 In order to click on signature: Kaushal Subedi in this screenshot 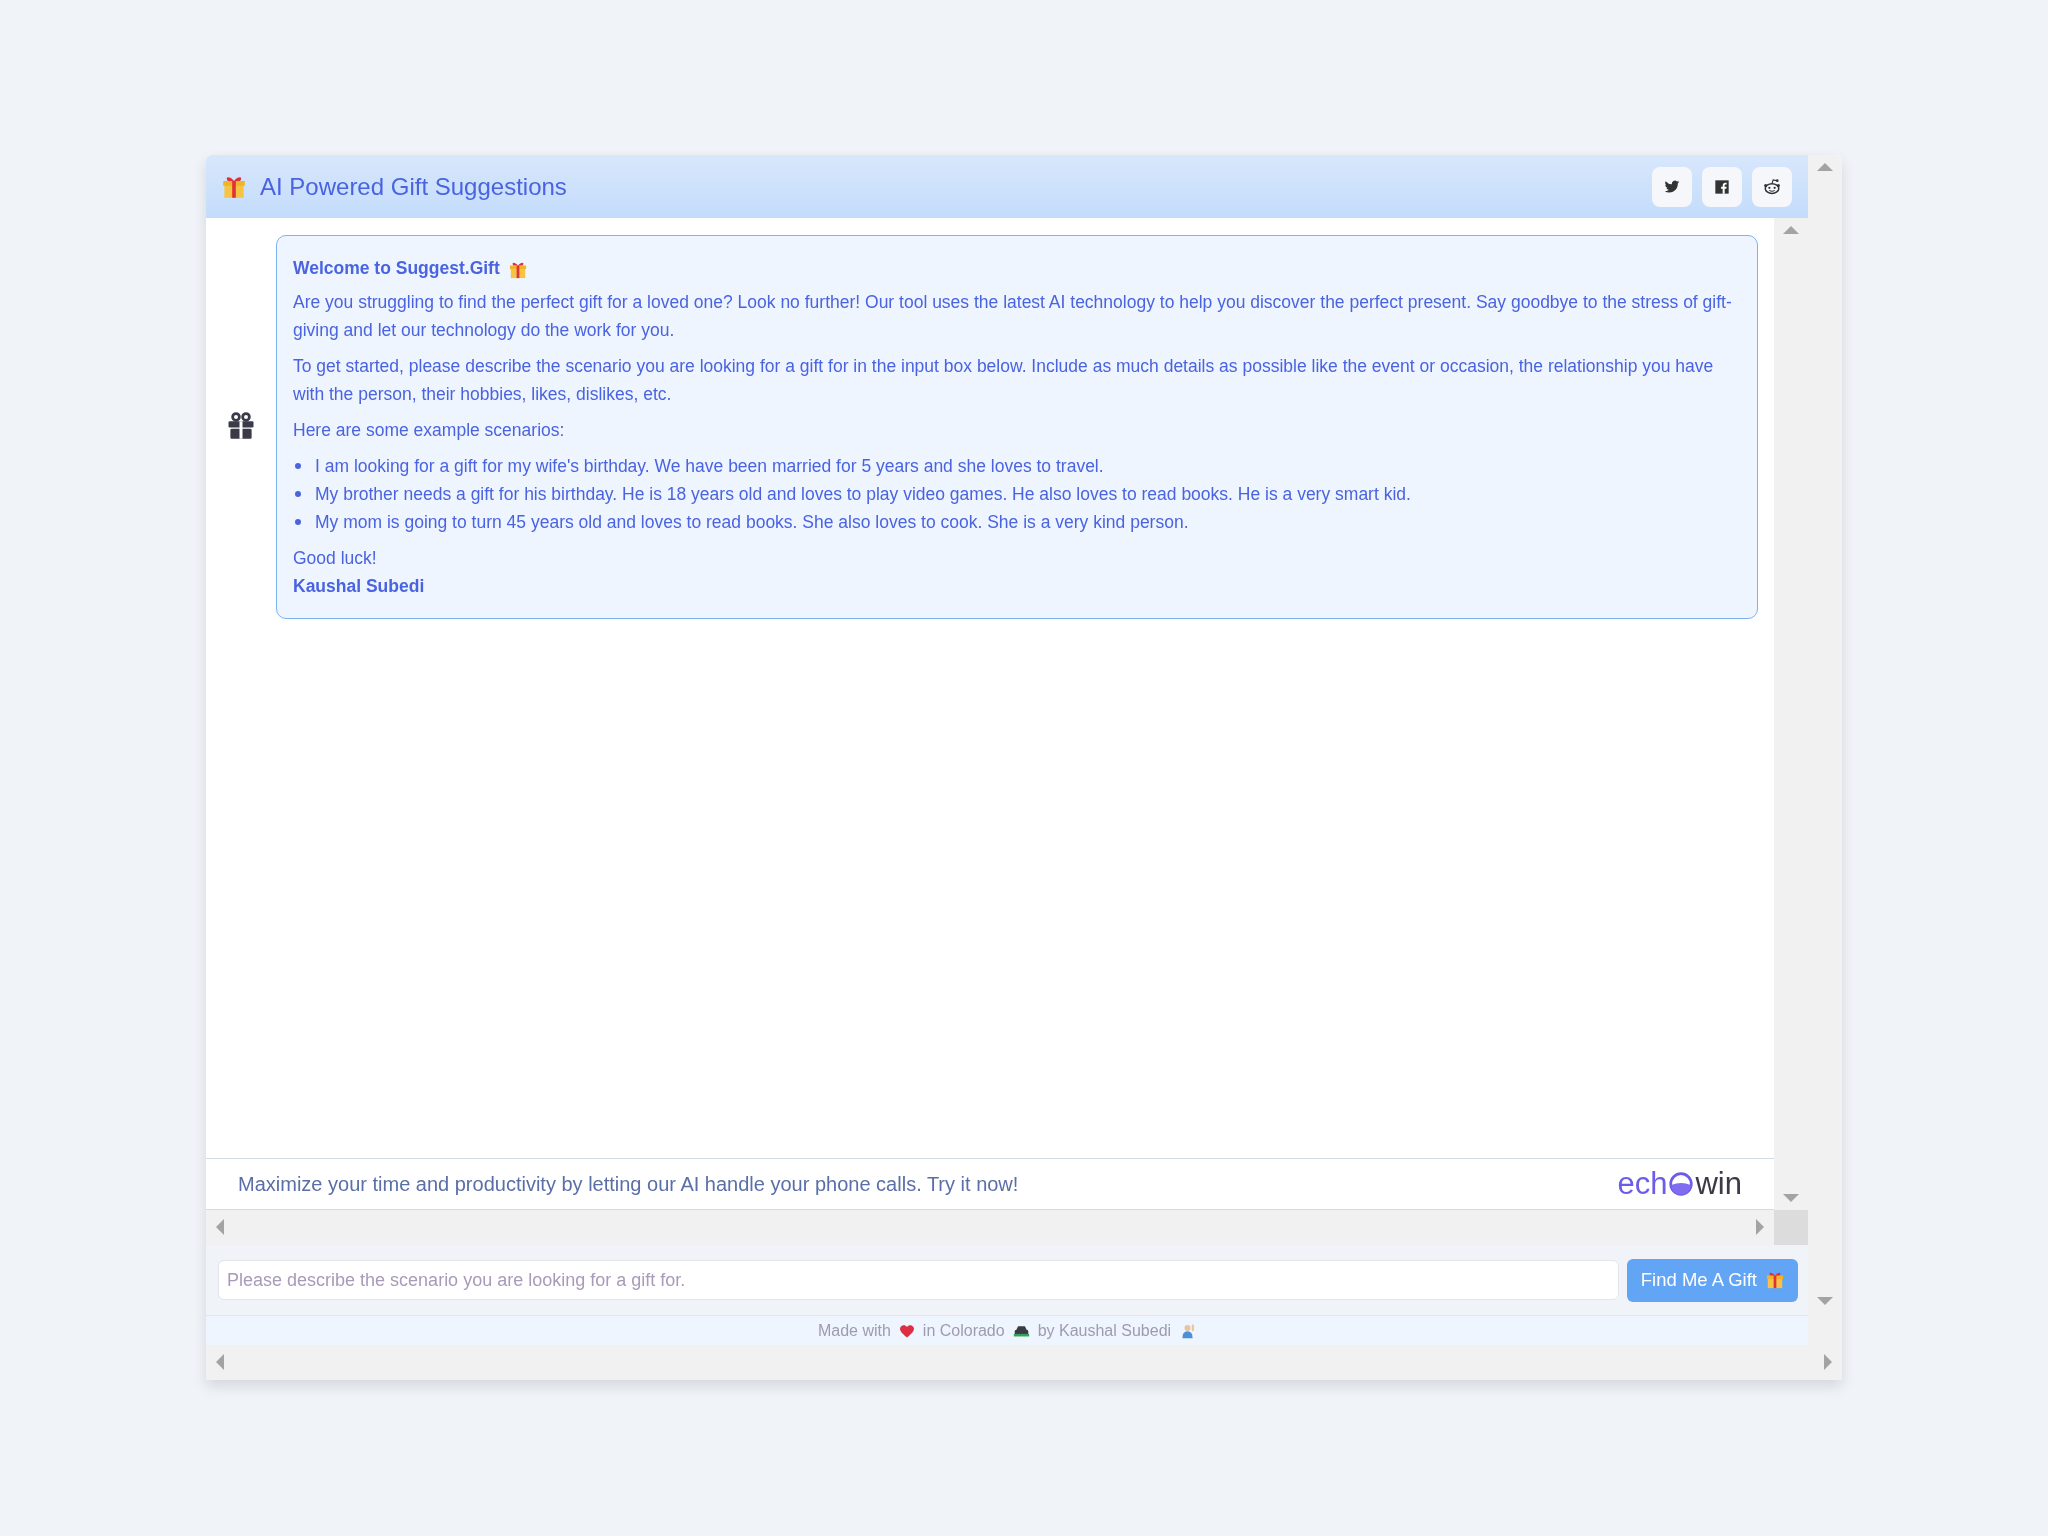, I will do `click(359, 586)`.